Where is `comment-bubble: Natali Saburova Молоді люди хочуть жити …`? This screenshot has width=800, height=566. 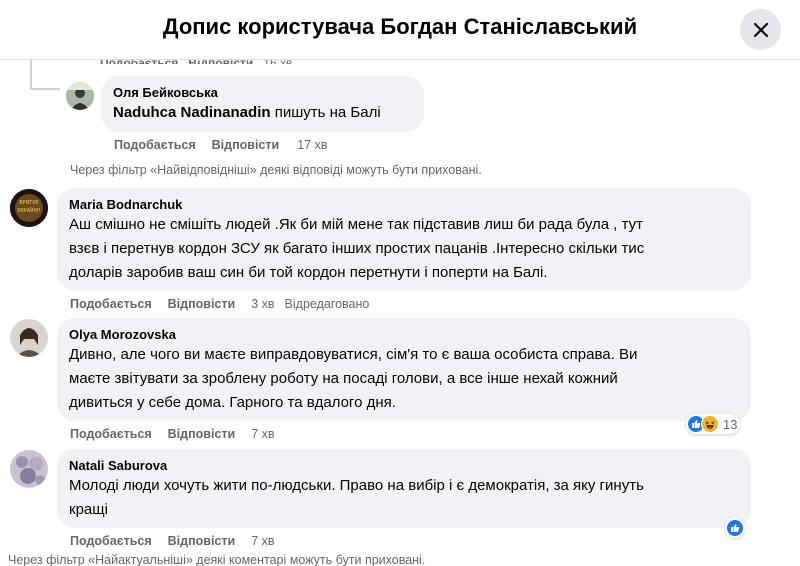
comment-bubble: Natali Saburova Молоді люди хочуть жити … is located at coordinates (404, 488).